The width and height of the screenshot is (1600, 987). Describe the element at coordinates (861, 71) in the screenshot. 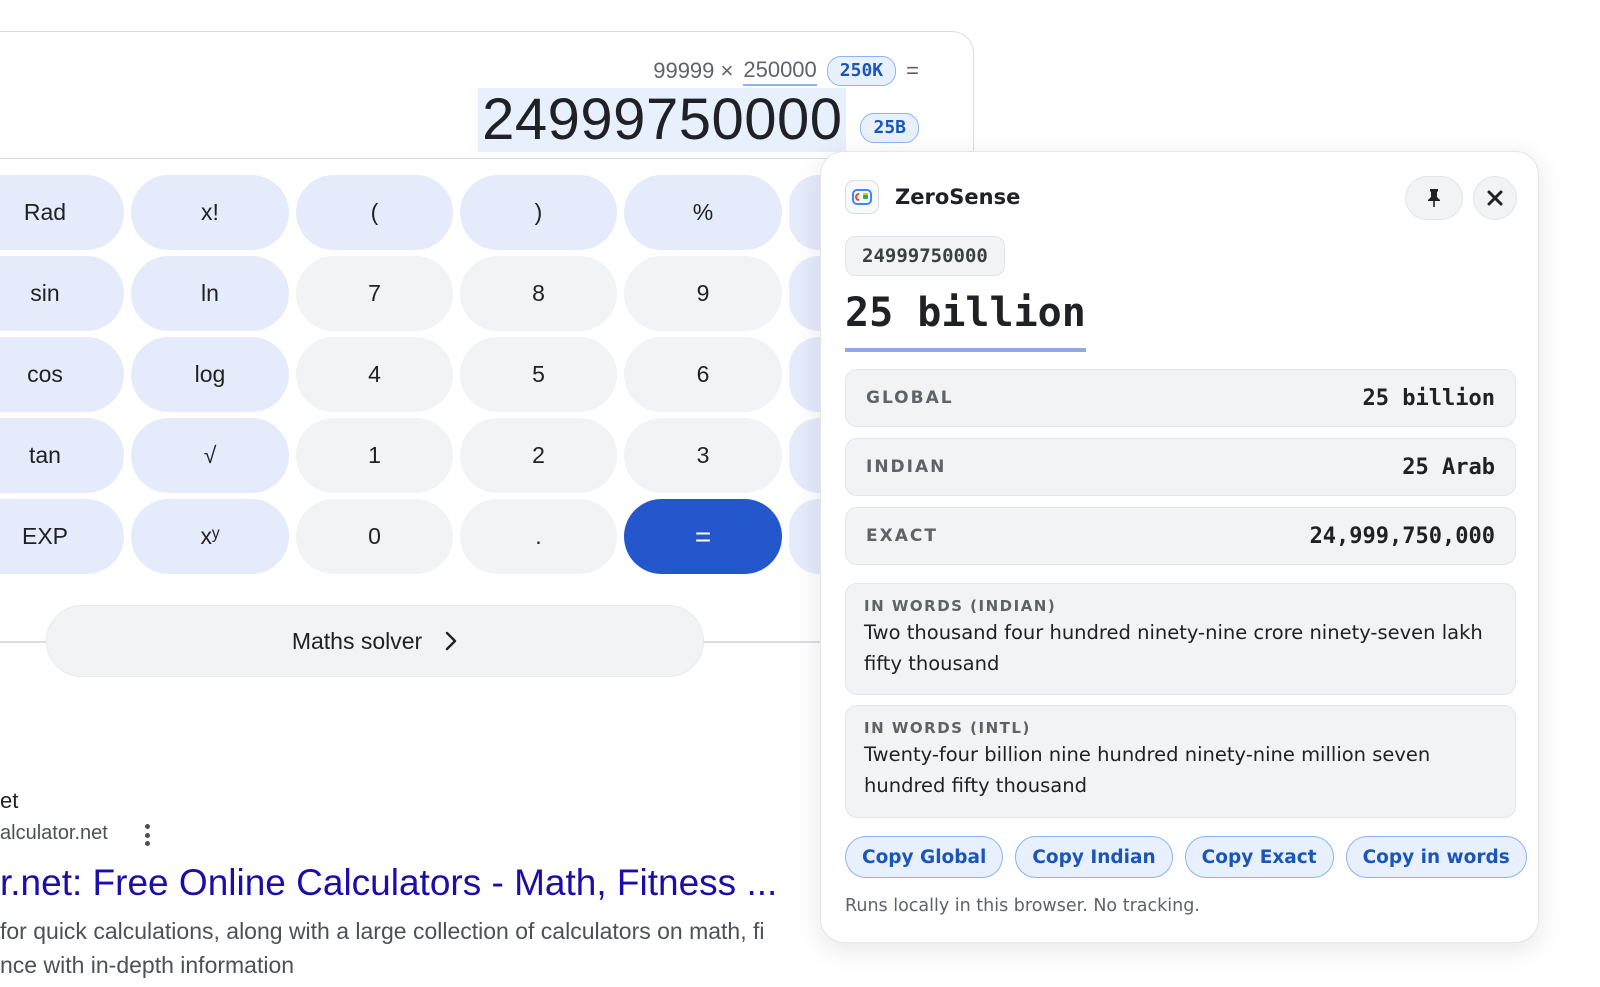

I see `operand-badge: 250K` at that location.